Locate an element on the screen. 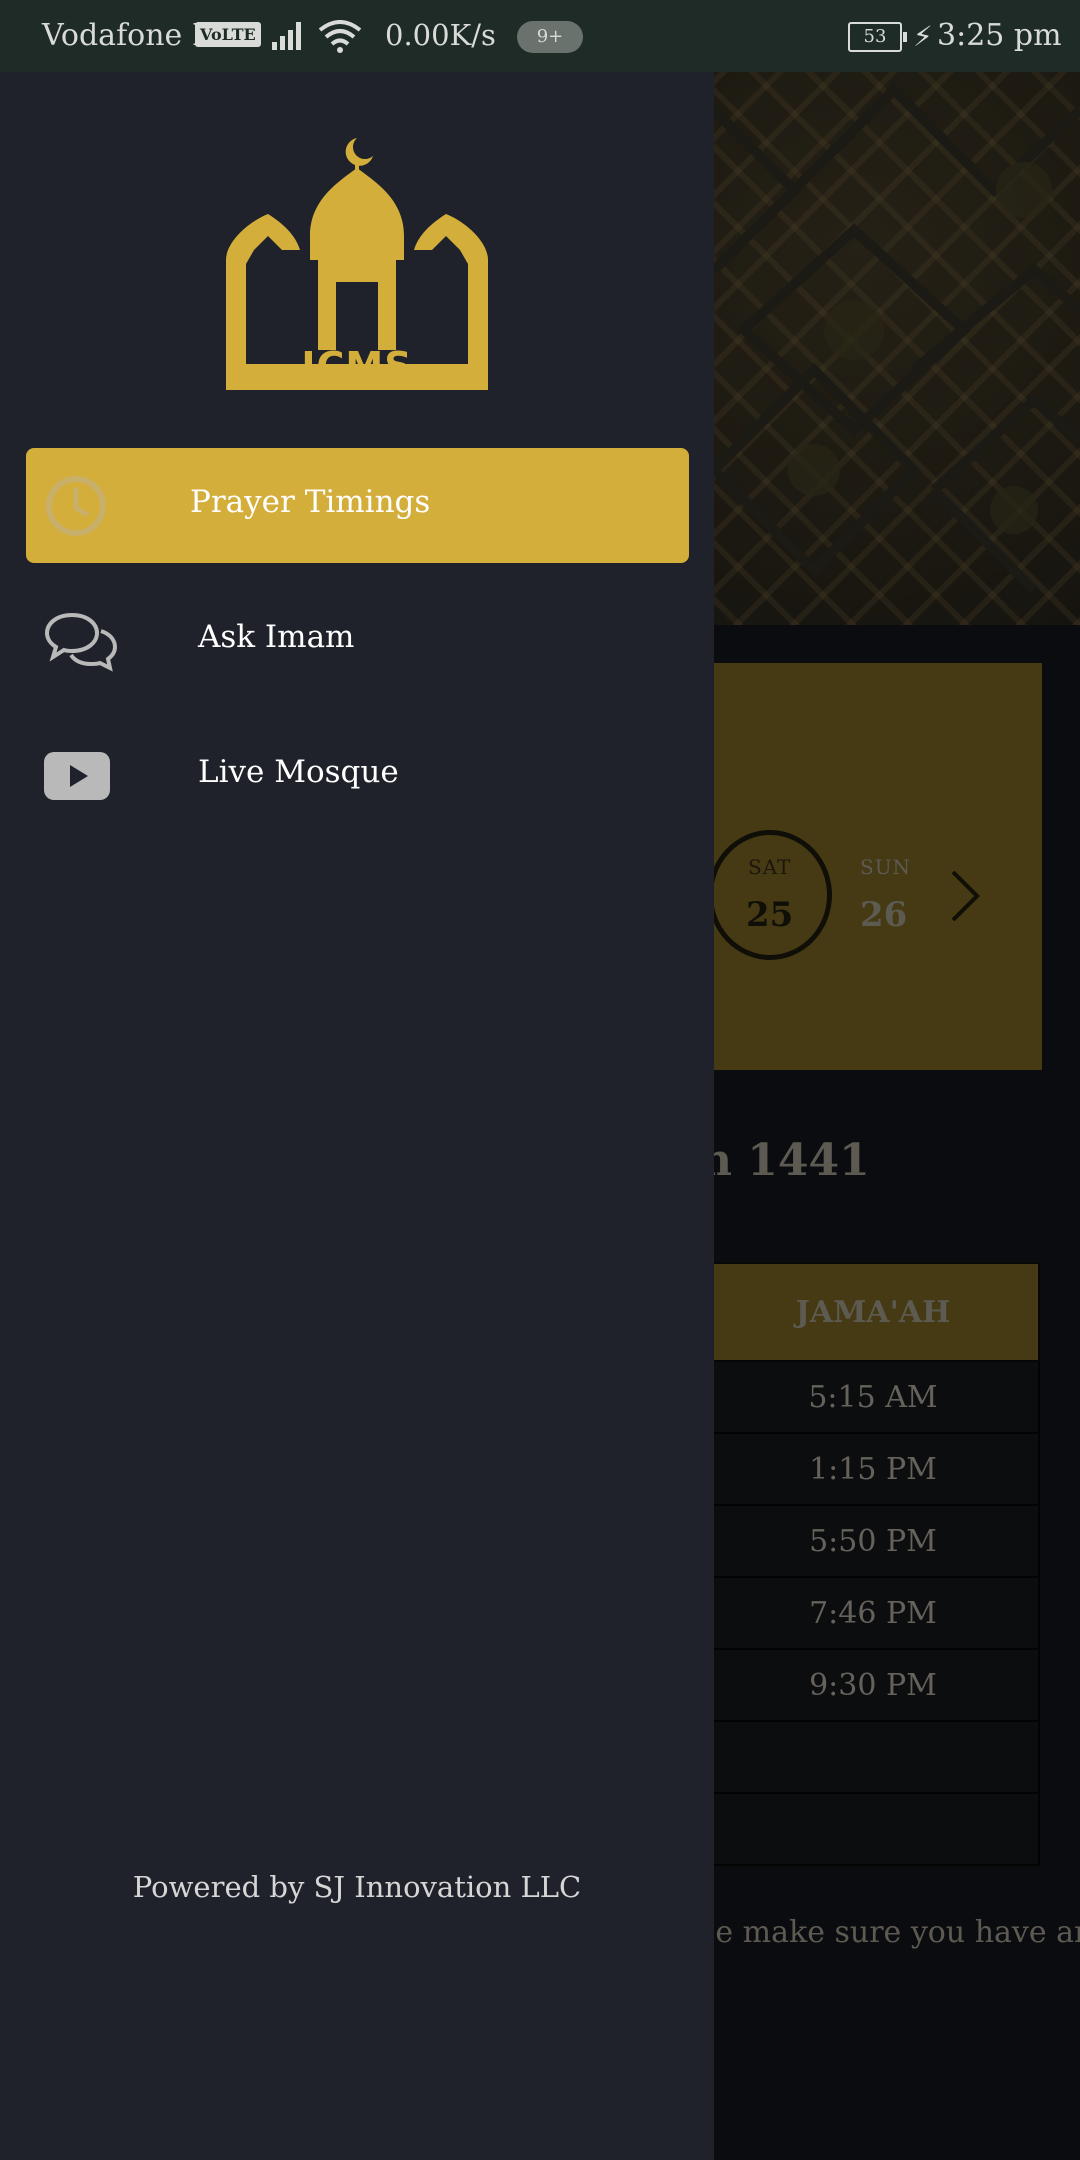 This screenshot has width=1080, height=2160. nav-item-live-mosque: Live Mosque is located at coordinates (357, 775).